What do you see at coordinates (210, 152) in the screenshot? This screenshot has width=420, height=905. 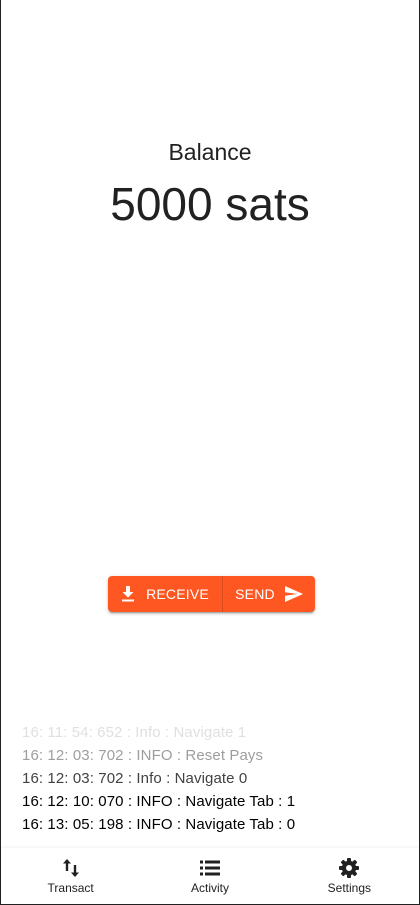 I see `balance-label: Balance` at bounding box center [210, 152].